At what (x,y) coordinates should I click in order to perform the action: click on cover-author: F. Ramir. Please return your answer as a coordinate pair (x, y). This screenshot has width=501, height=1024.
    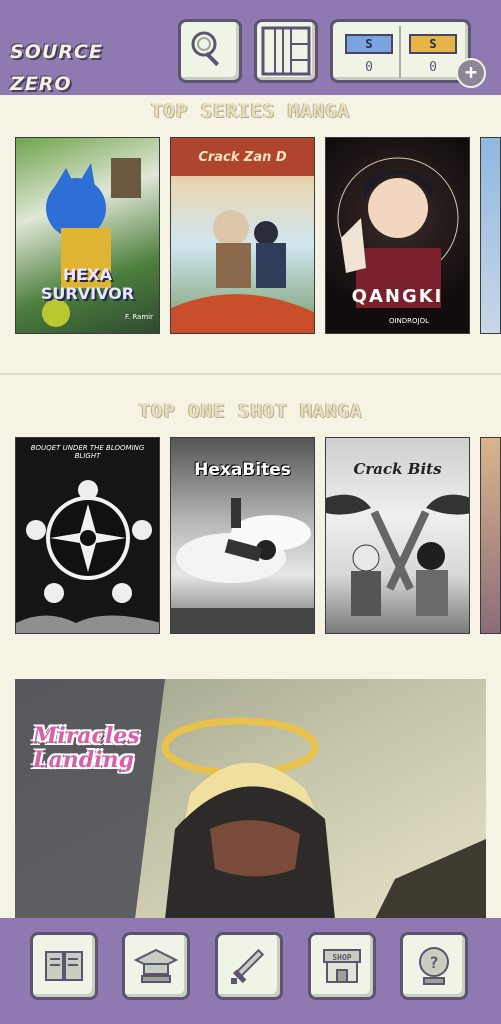
    Looking at the image, I should click on (139, 317).